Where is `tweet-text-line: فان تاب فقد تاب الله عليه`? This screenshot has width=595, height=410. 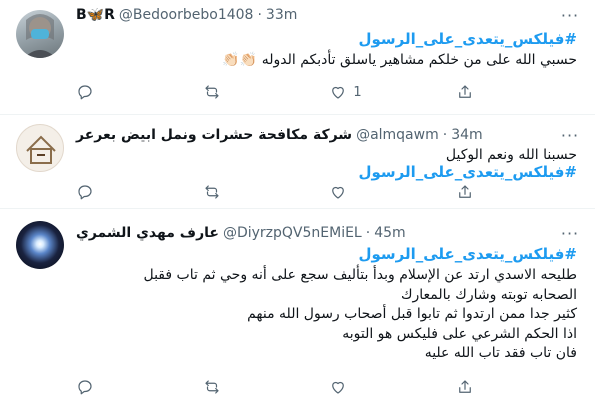 tweet-text-line: فان تاب فقد تاب الله عليه is located at coordinates (500, 353).